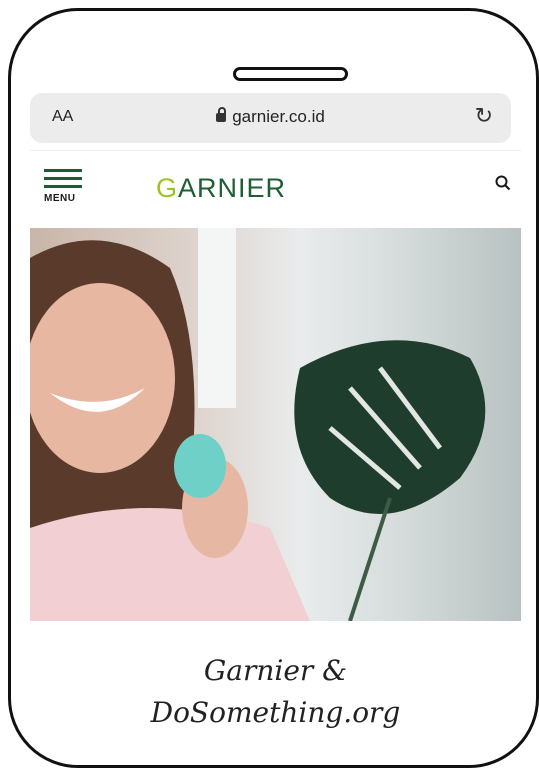 The height and width of the screenshot is (768, 539). Describe the element at coordinates (275, 691) in the screenshot. I see `article-title: Garnier & DoSomething.org` at that location.